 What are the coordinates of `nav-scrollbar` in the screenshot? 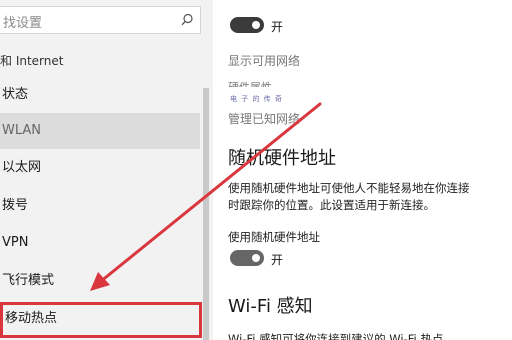 It's located at (206, 214).